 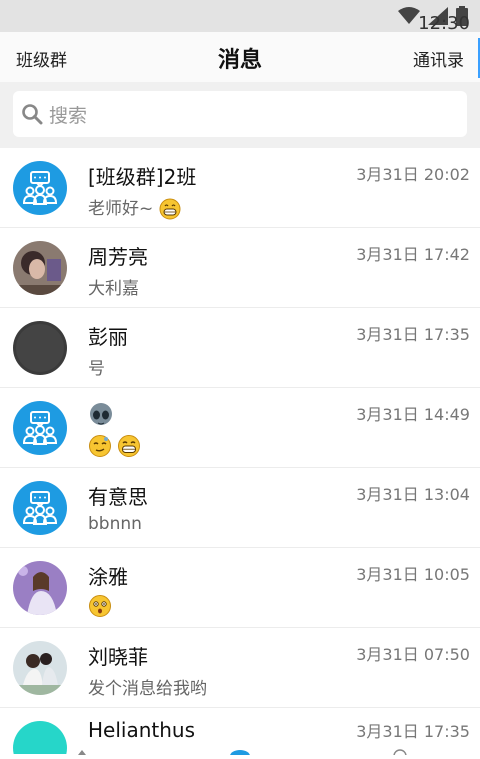 What do you see at coordinates (142, 177) in the screenshot?
I see `conversation-name: [班级群]2班` at bounding box center [142, 177].